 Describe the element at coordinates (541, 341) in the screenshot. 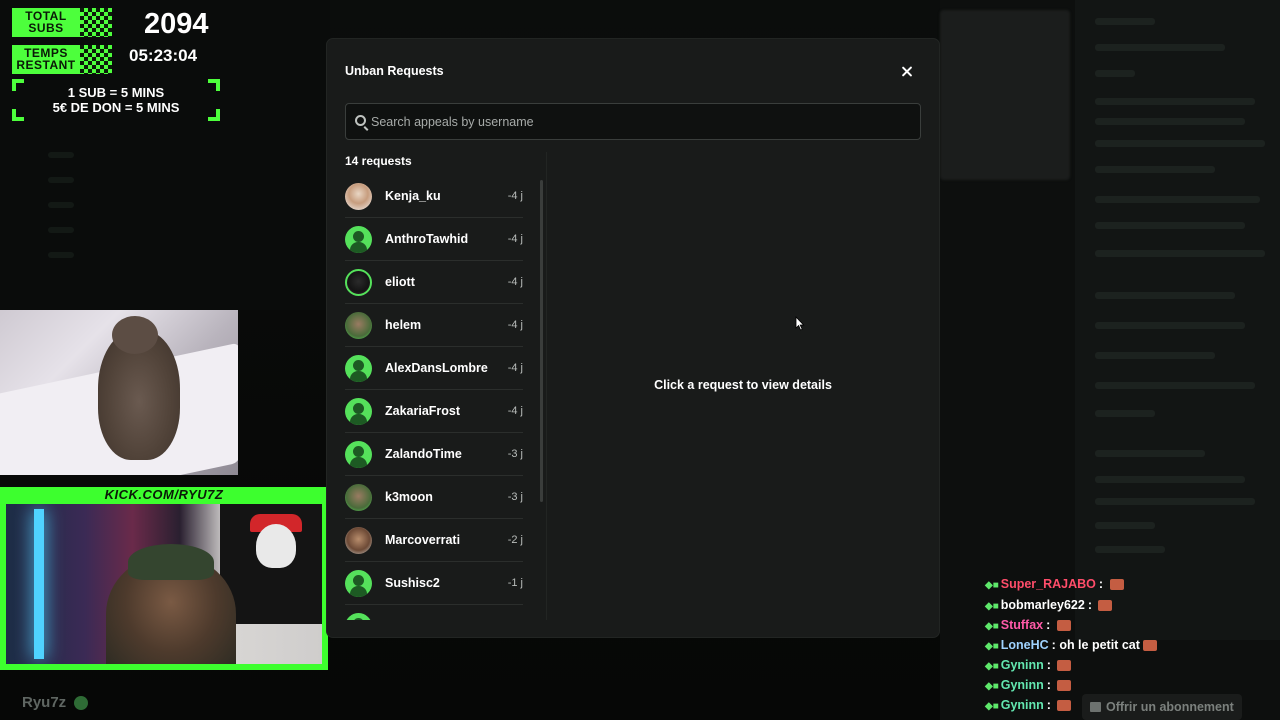

I see `scrollbar` at that location.